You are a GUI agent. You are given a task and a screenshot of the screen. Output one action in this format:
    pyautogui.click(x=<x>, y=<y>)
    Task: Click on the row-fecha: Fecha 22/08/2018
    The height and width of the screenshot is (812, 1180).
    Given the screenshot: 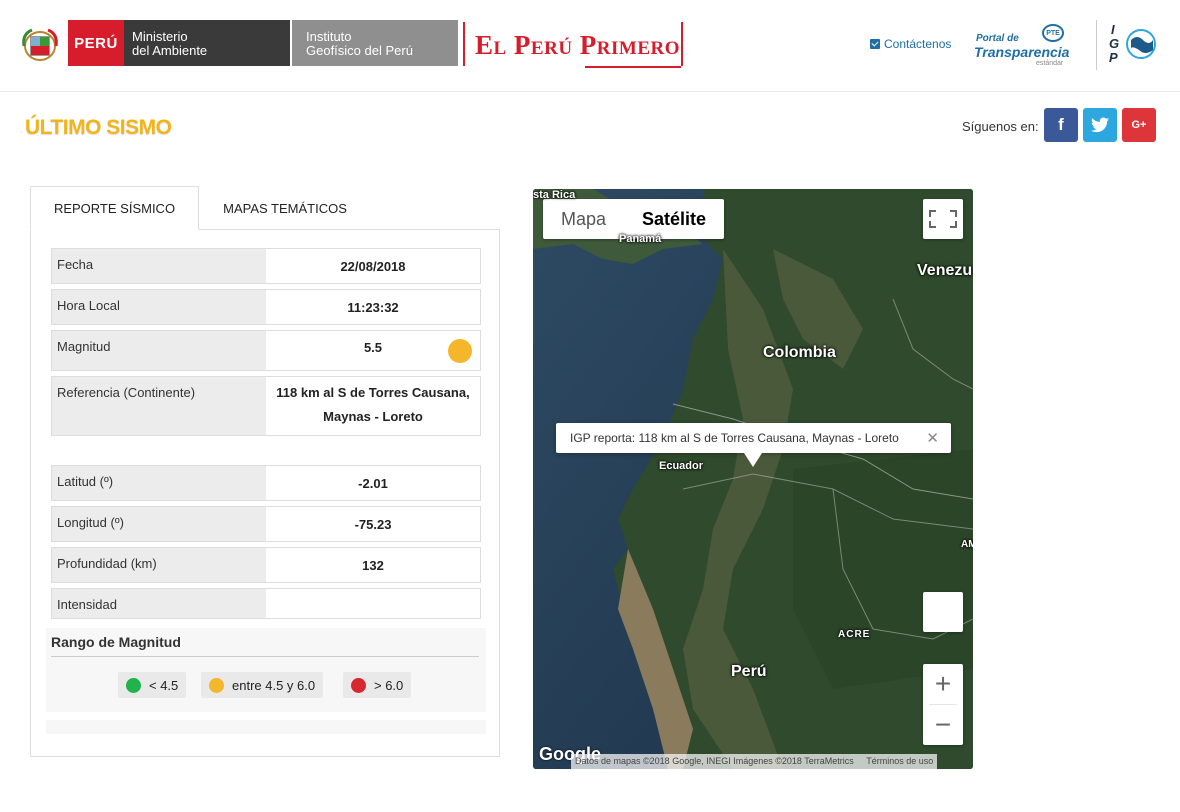 What is the action you would take?
    pyautogui.click(x=266, y=266)
    